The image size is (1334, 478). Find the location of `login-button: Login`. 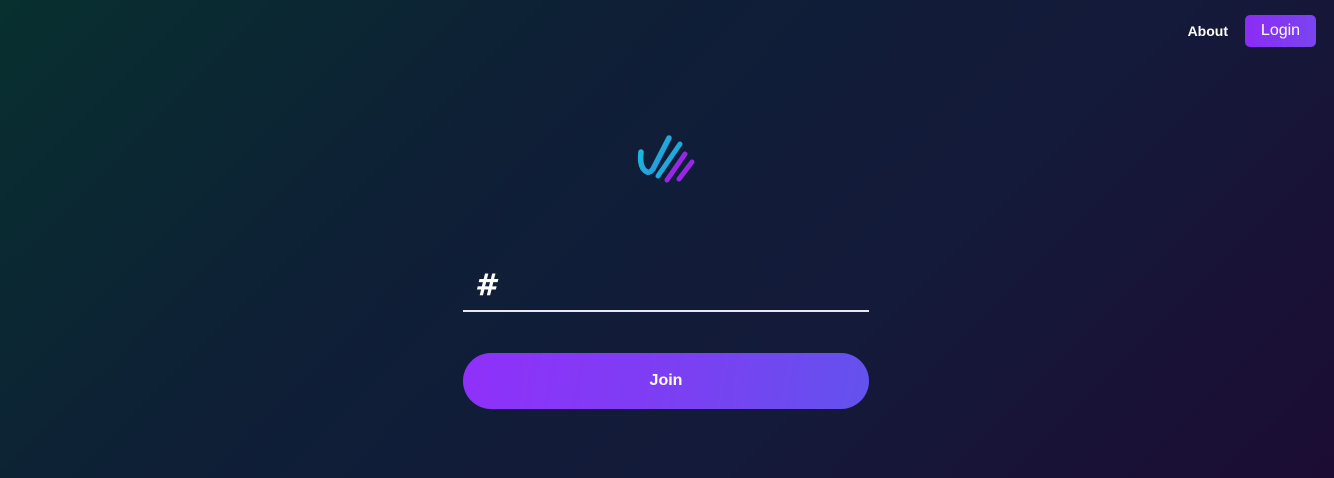

login-button: Login is located at coordinates (1280, 31).